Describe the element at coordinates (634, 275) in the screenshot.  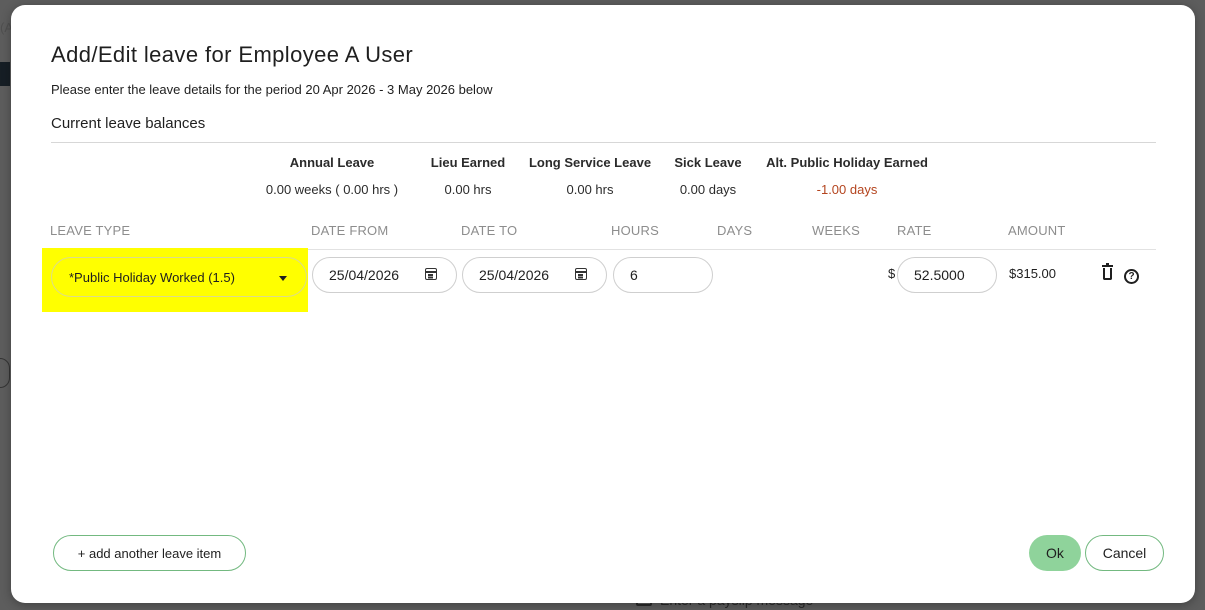
I see `hours-value: 6` at that location.